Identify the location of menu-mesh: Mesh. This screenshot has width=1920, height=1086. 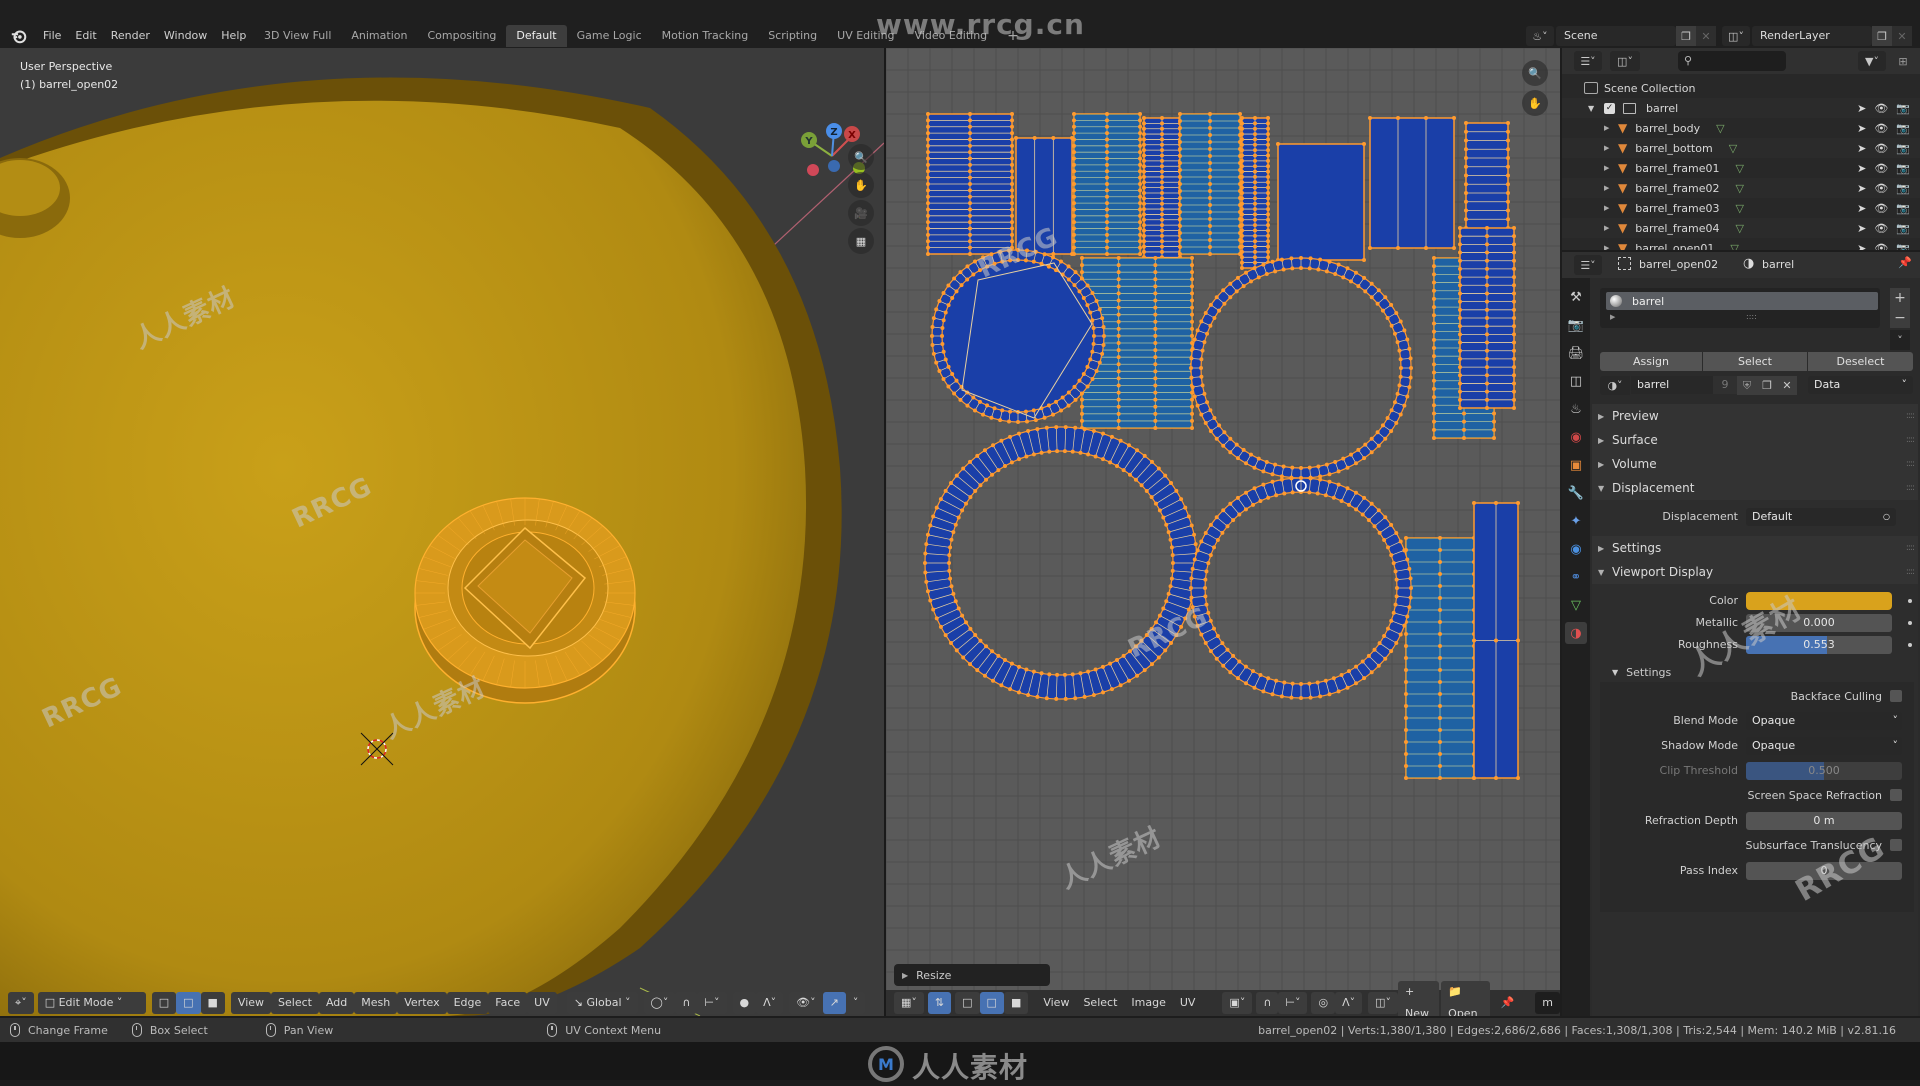
(376, 1003).